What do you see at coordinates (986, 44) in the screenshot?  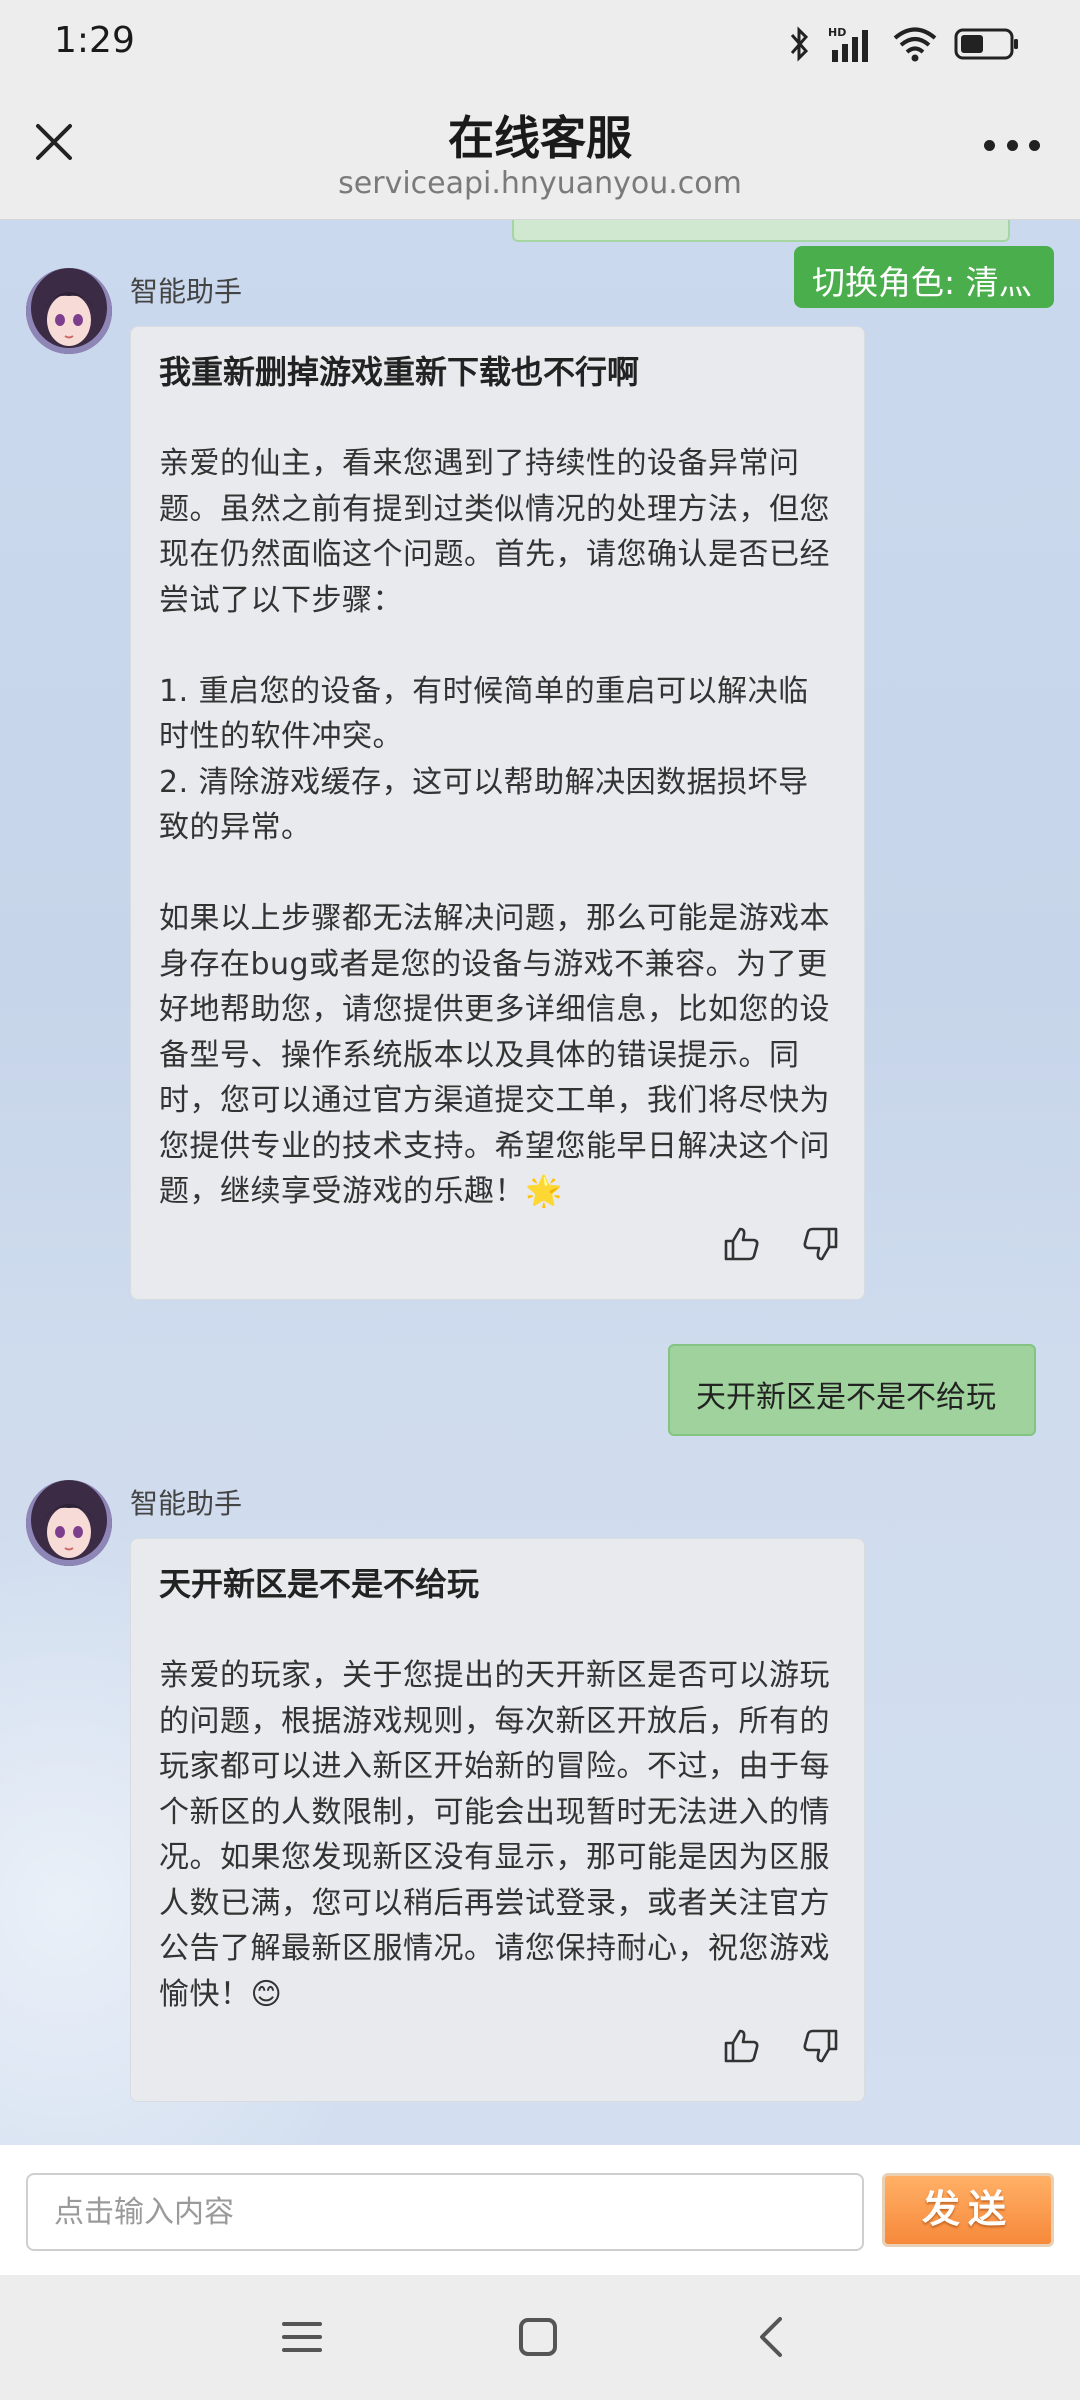 I see `battery-icon` at bounding box center [986, 44].